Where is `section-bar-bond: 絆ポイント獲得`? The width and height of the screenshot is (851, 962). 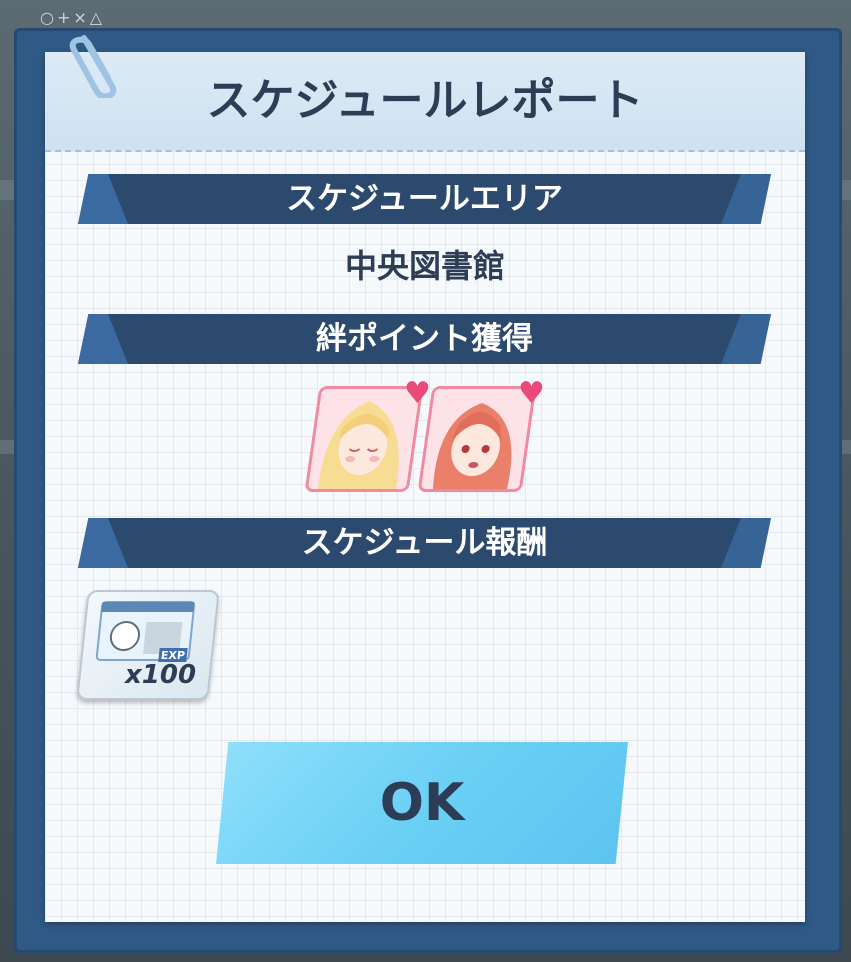
section-bar-bond: 絆ポイント獲得 is located at coordinates (424, 339).